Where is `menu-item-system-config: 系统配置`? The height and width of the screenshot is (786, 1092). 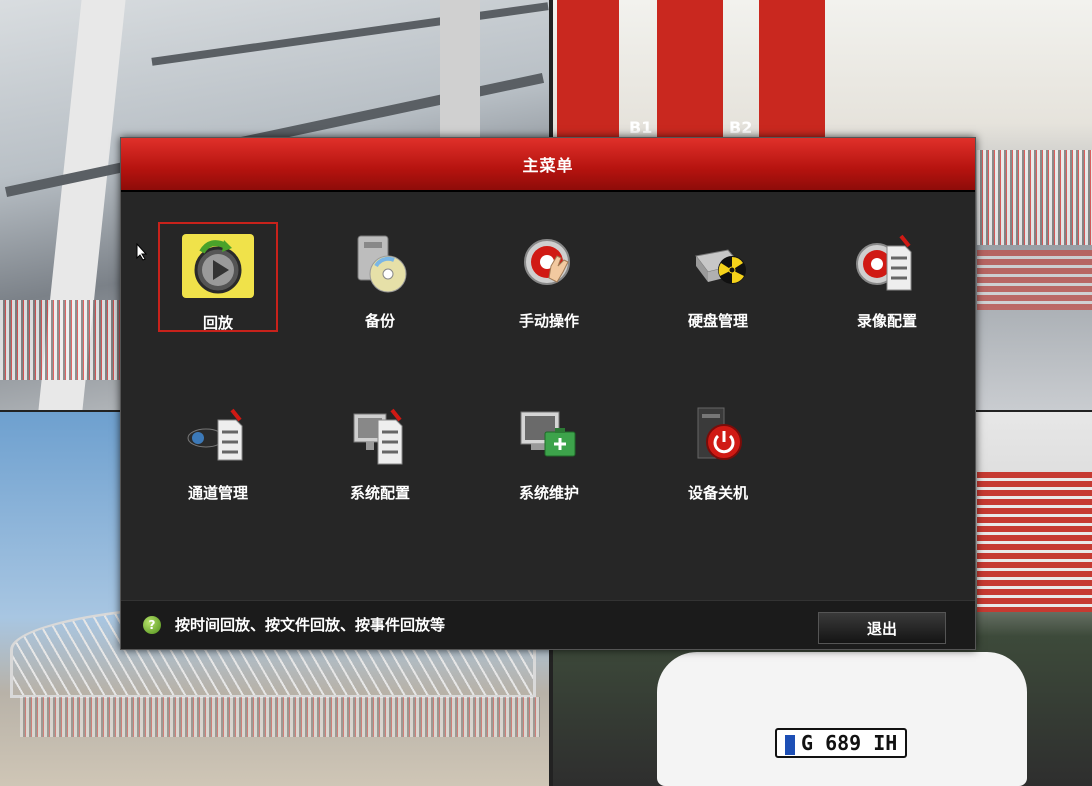
menu-item-system-config: 系统配置 is located at coordinates (380, 449).